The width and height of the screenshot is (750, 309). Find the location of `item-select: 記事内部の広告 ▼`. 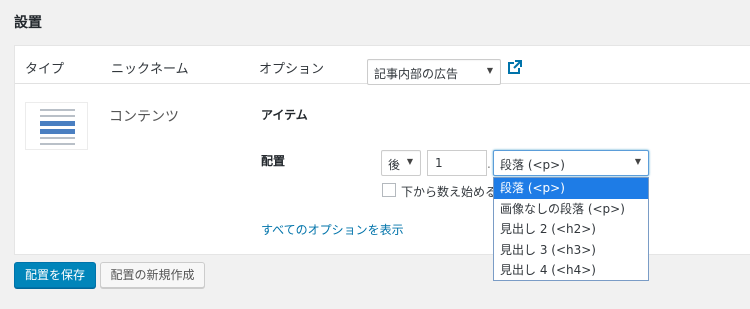

item-select: 記事内部の広告 ▼ is located at coordinates (434, 72).